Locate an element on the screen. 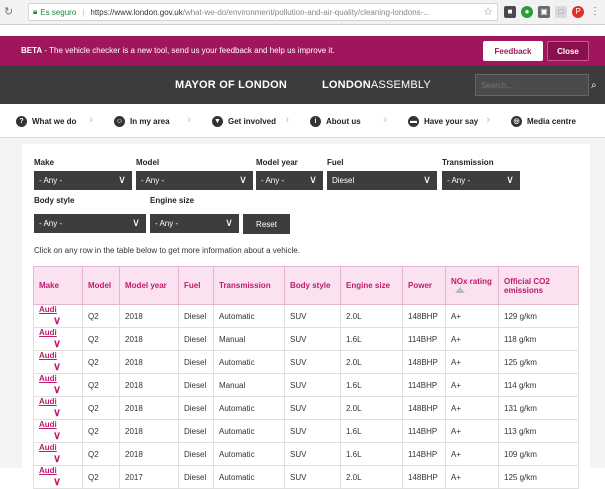 Image resolution: width=605 pixels, height=489 pixels. col-header-power: Power is located at coordinates (424, 285).